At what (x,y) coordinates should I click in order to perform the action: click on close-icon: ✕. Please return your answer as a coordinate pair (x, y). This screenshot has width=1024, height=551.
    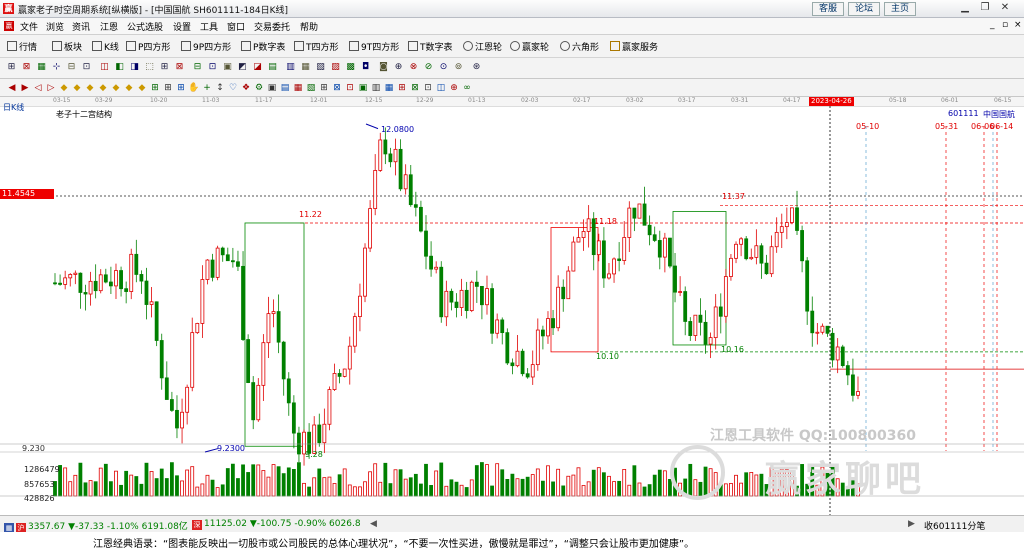
    Looking at the image, I should click on (1005, 8).